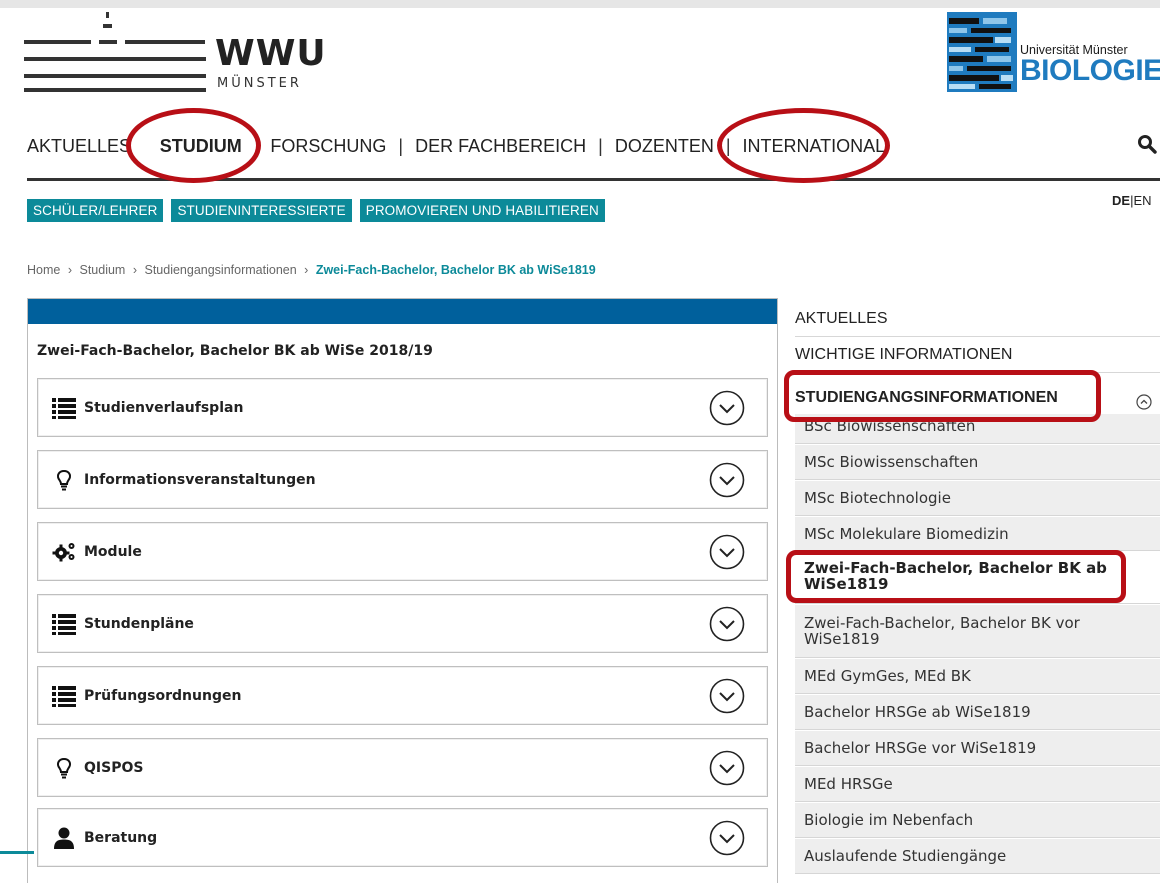 This screenshot has width=1160, height=883. Describe the element at coordinates (402, 837) in the screenshot. I see `accordion-beratung: Beratung` at that location.